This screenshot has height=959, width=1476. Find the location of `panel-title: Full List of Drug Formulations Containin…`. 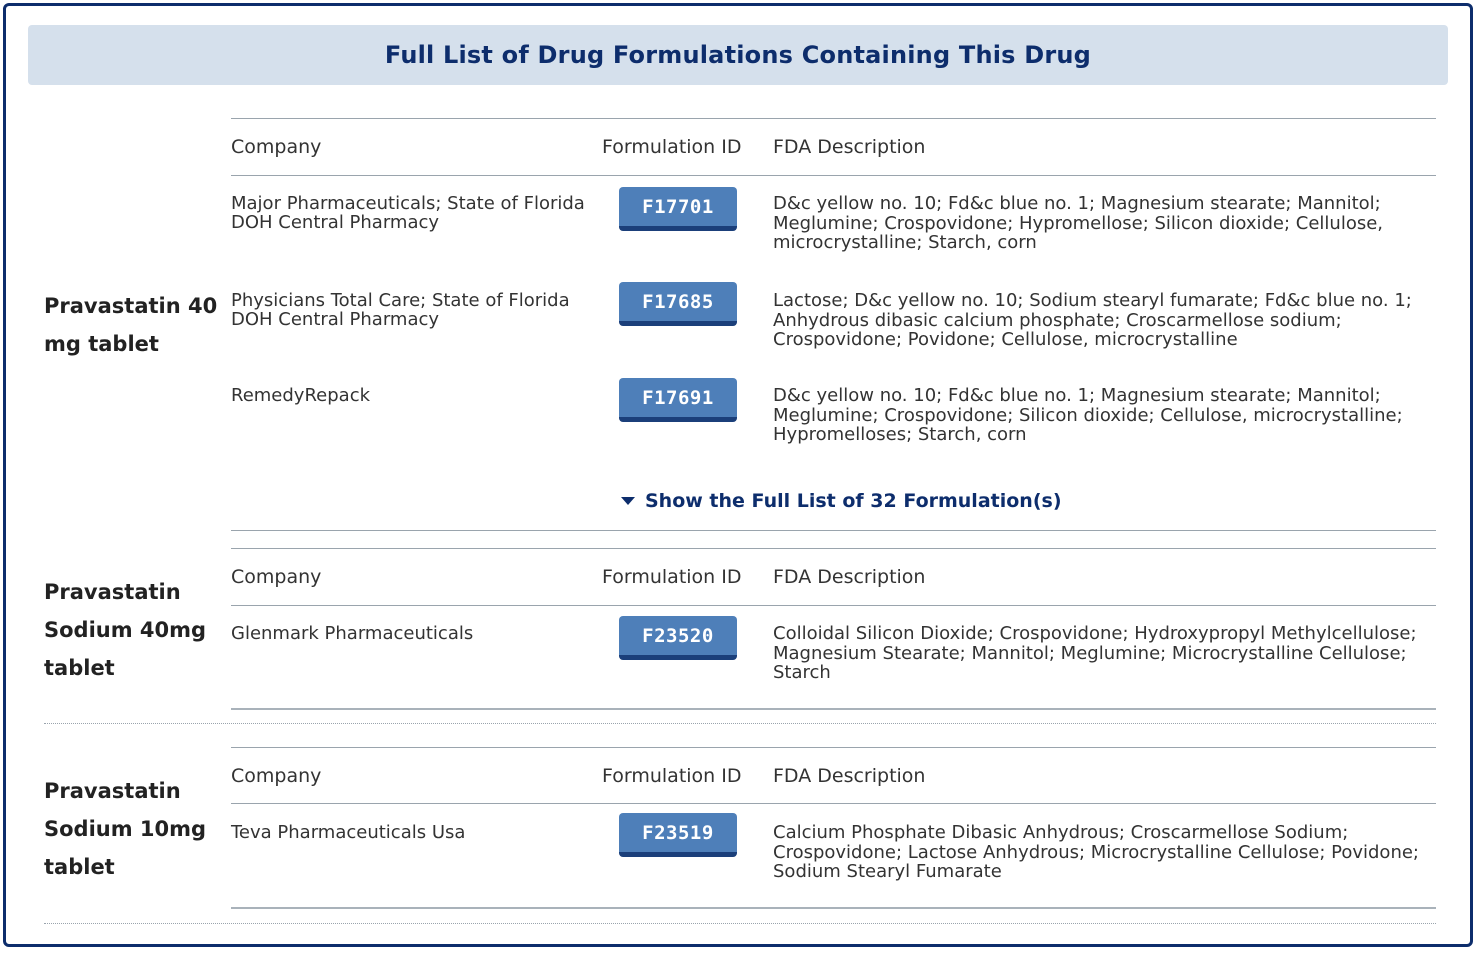

panel-title: Full List of Drug Formulations Containin… is located at coordinates (738, 55).